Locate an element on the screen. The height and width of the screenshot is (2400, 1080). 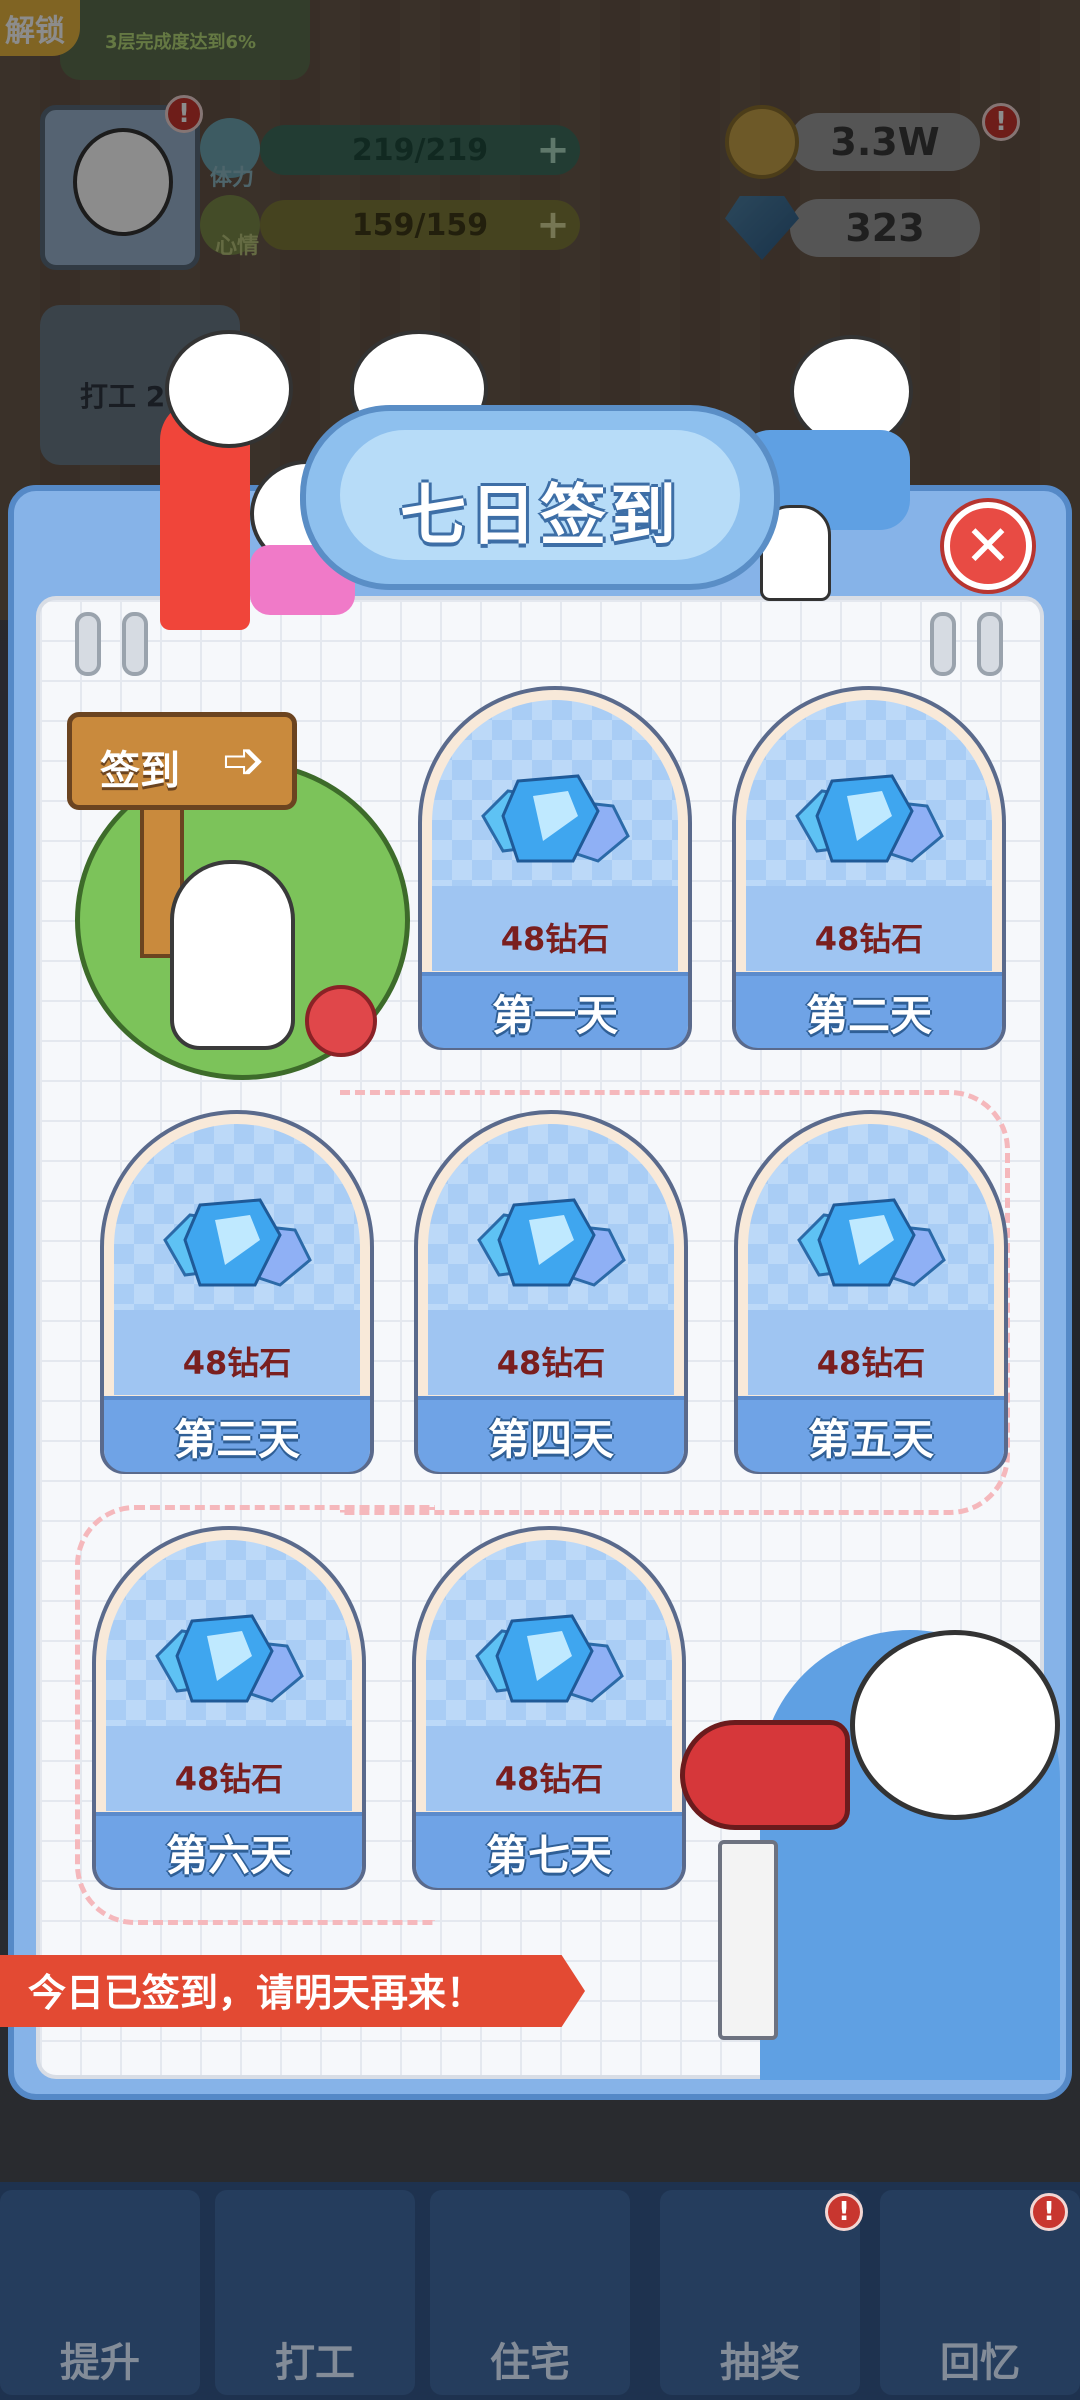
day-label: 第三天 is located at coordinates (237, 1434).